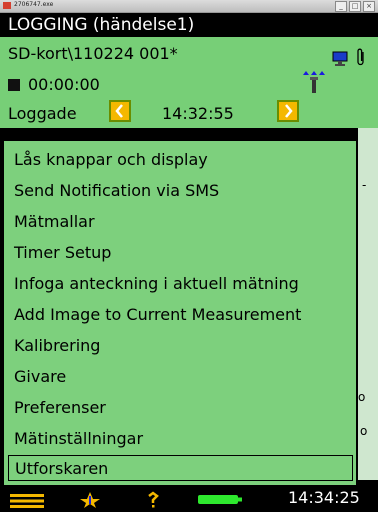 This screenshot has width=378, height=512. I want to click on warning-icon, so click(153, 499).